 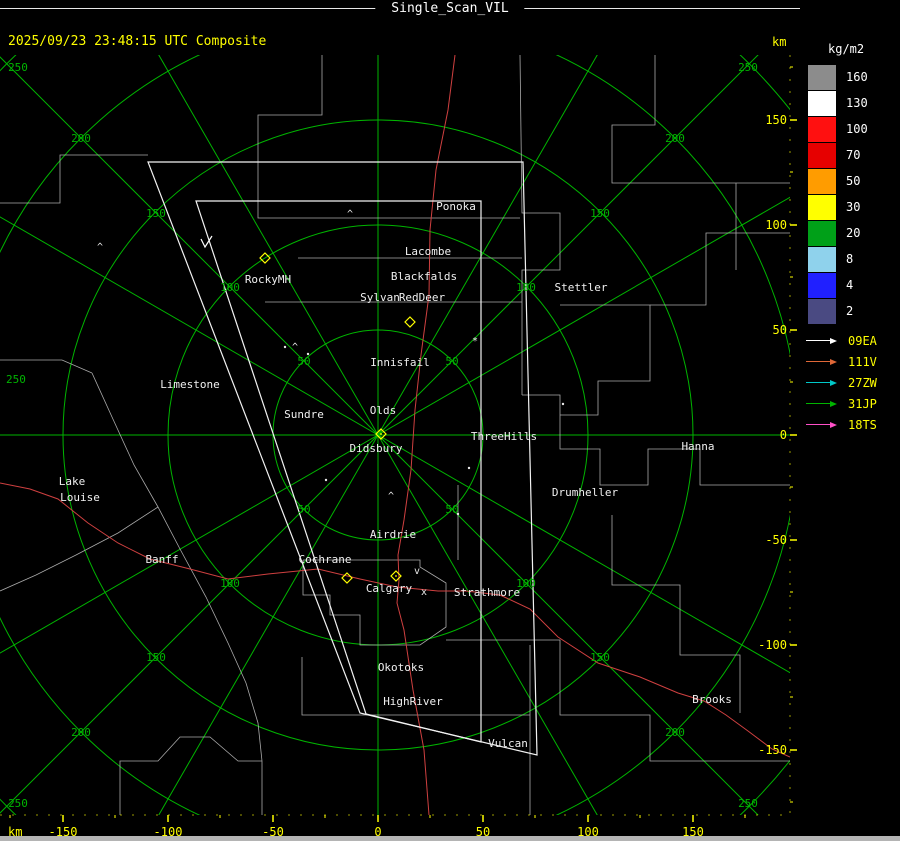 What do you see at coordinates (450, 838) in the screenshot?
I see `bottom-window-strip` at bounding box center [450, 838].